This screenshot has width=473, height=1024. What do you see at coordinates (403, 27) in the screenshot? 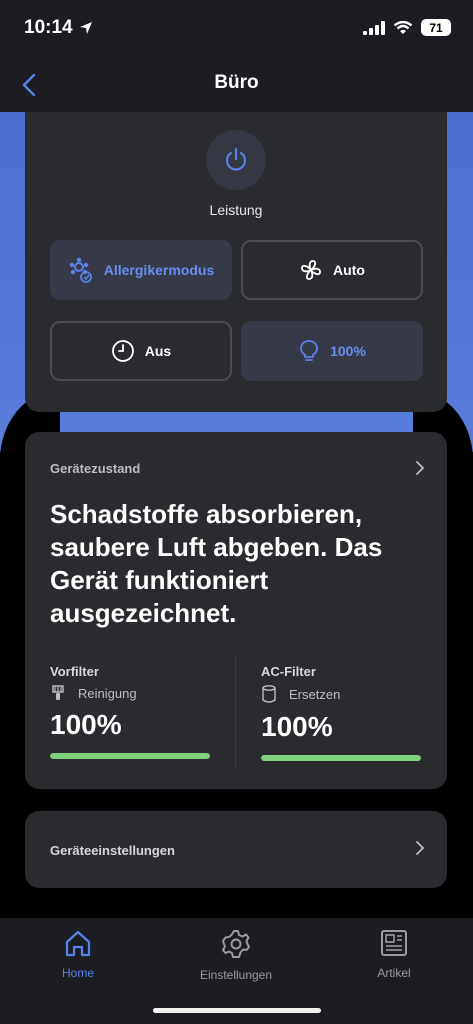
I see `wifi-icon` at bounding box center [403, 27].